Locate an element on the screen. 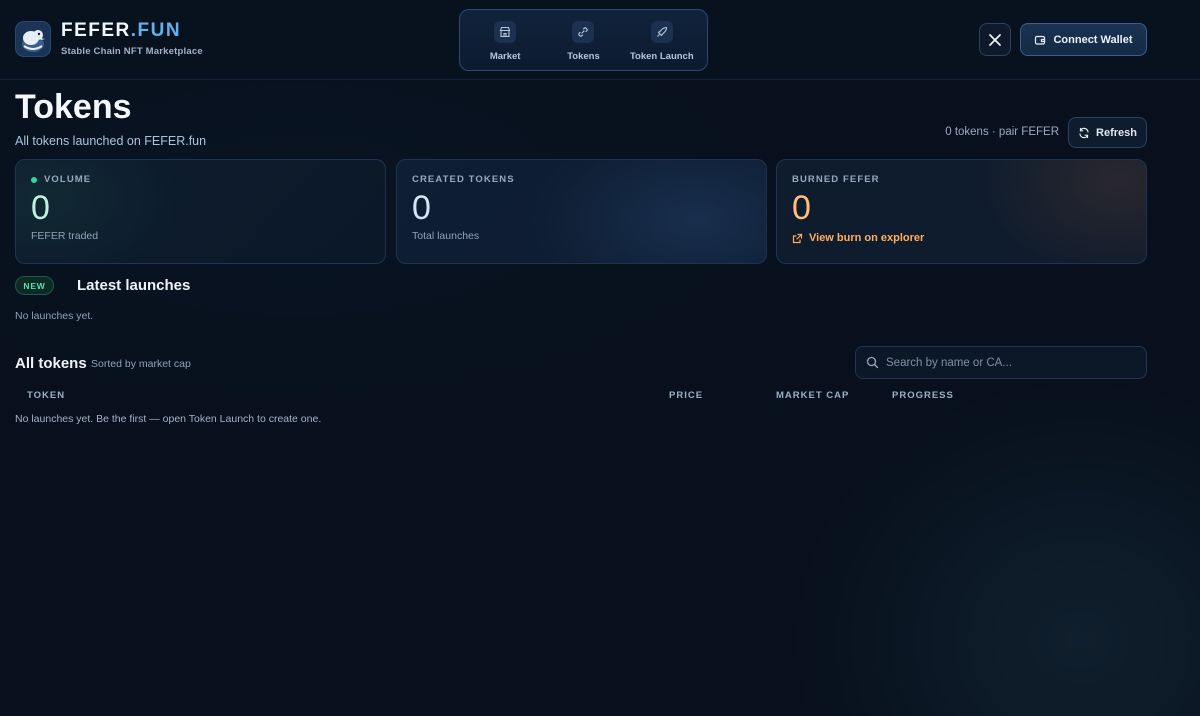 The height and width of the screenshot is (716, 1200). latest-launches-empty: No launches yet. is located at coordinates (54, 316).